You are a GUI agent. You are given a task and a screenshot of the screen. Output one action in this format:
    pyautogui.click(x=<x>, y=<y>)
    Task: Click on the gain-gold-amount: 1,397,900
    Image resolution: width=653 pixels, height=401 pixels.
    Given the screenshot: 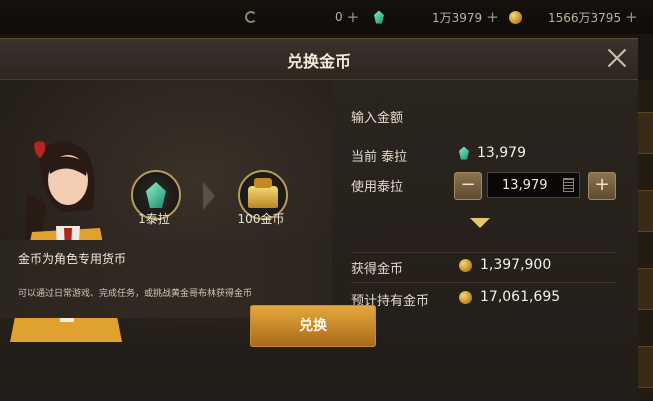 What is the action you would take?
    pyautogui.click(x=516, y=265)
    